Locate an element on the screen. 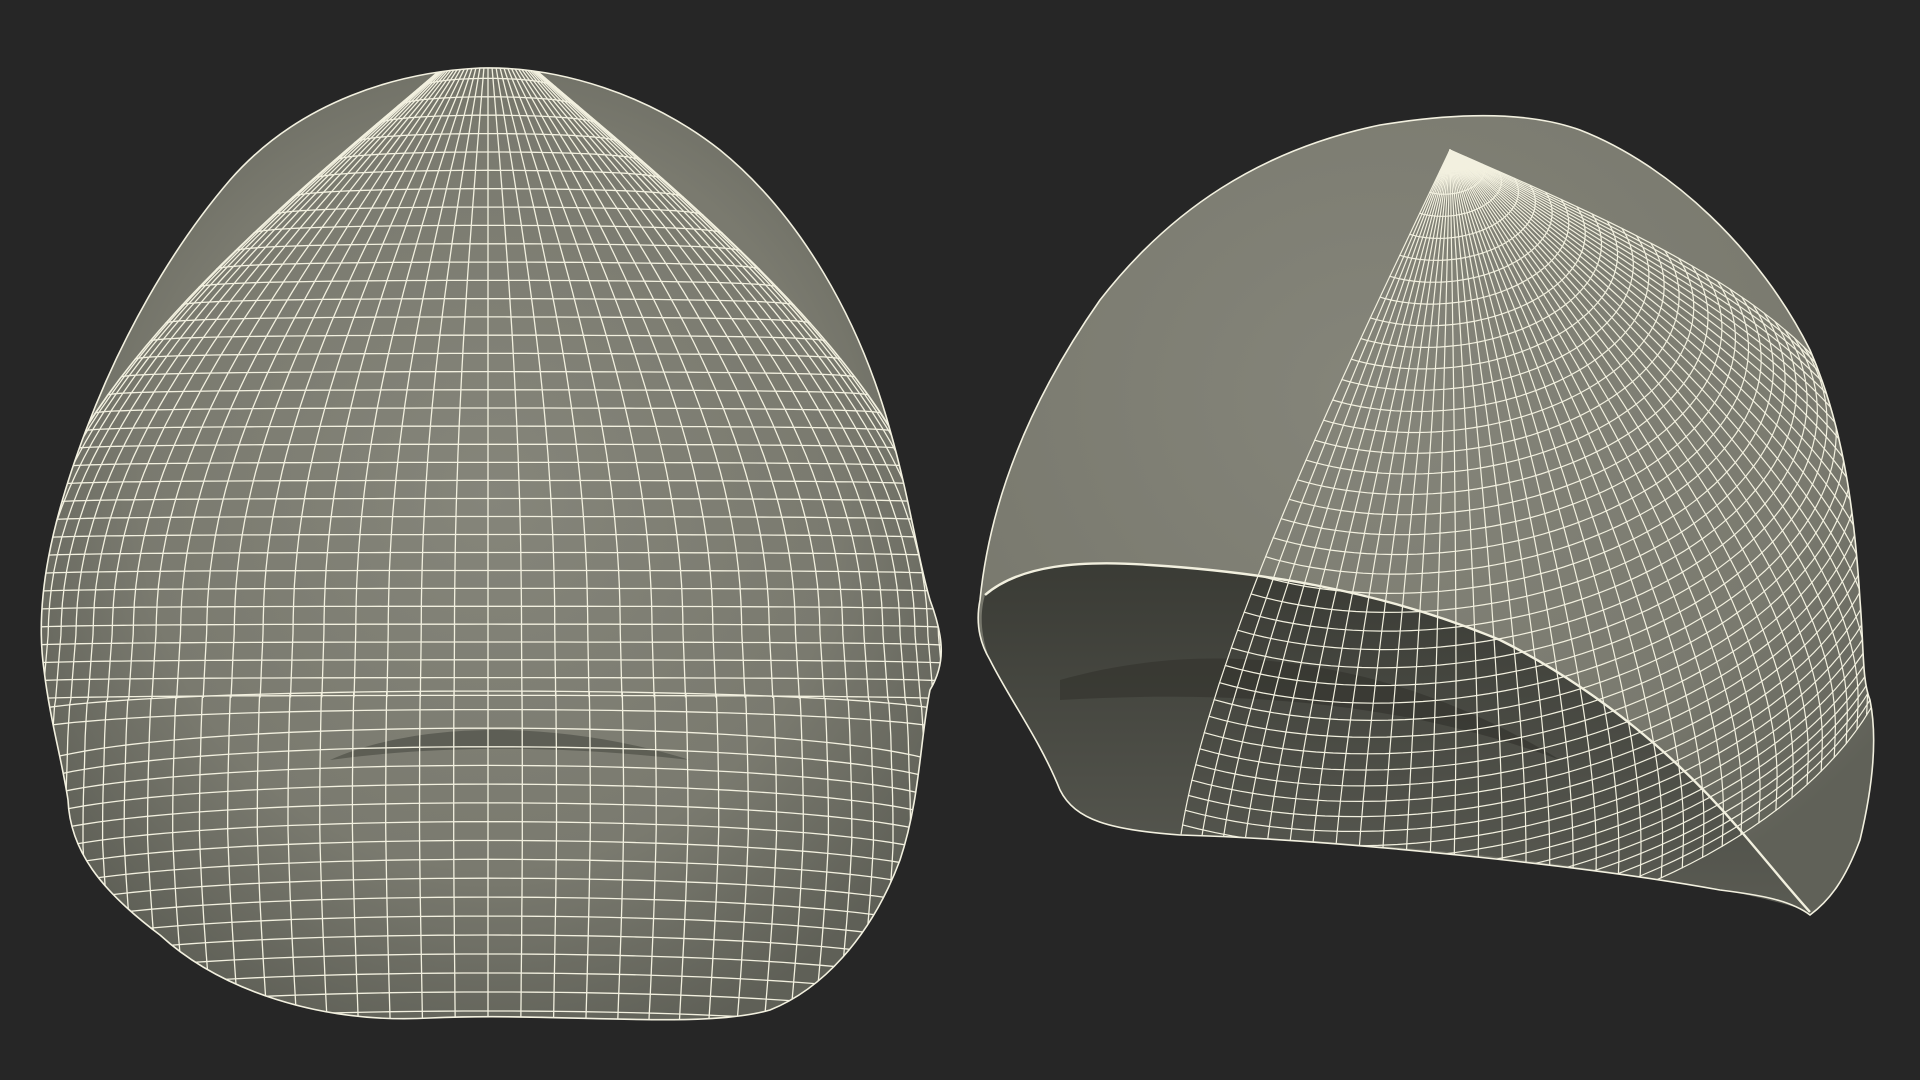 The image size is (1920, 1080). wire-line is located at coordinates (488, 1050).